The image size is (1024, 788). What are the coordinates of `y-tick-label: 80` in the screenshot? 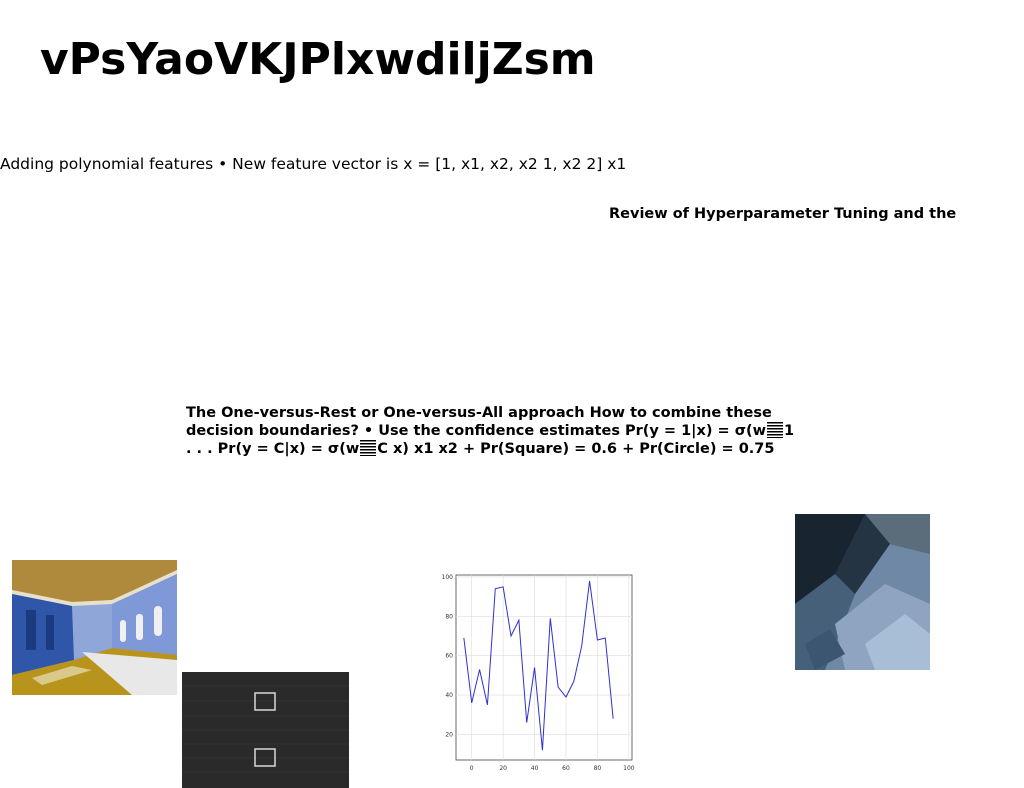 It's located at (449, 616).